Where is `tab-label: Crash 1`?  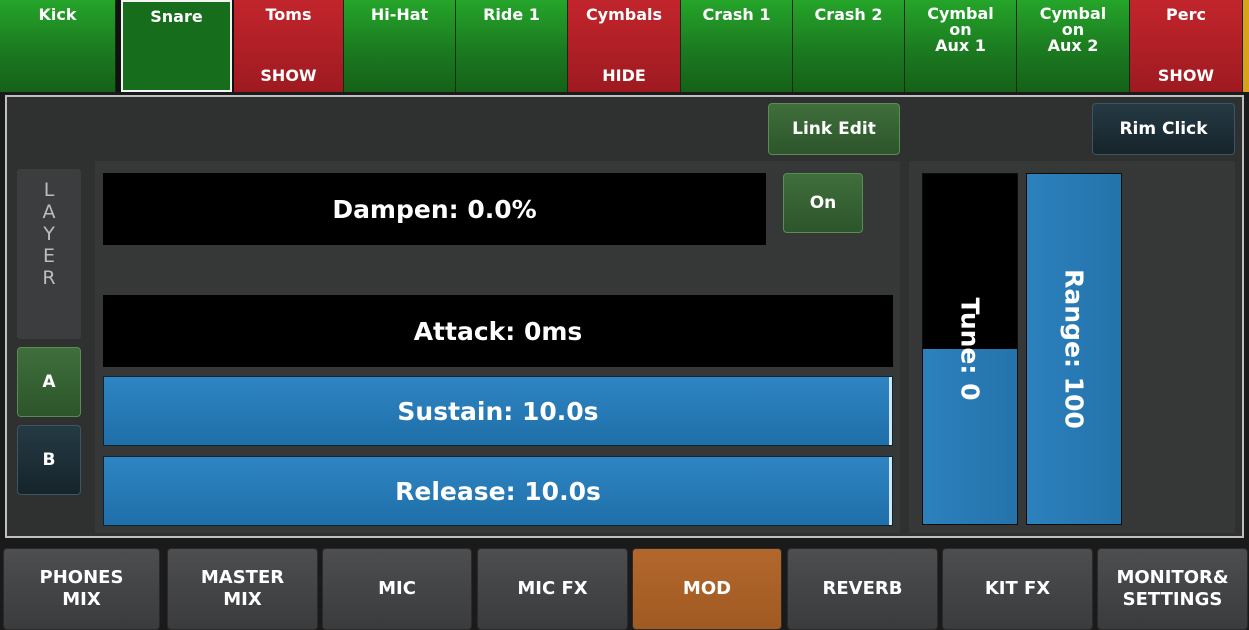
tab-label: Crash 1 is located at coordinates (736, 14).